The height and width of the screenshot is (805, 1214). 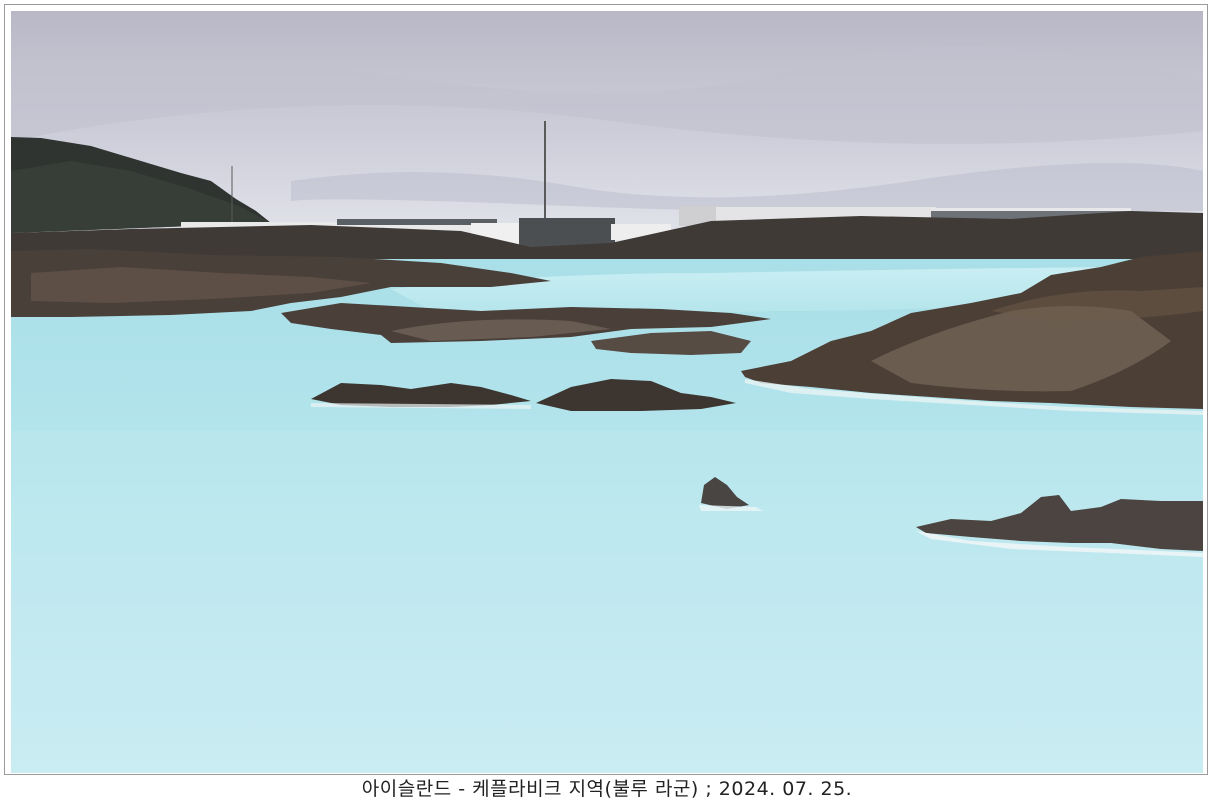 What do you see at coordinates (607, 789) in the screenshot?
I see `photo-caption: 아이슬란드 - 케플라비크 지역(불루 라군) ; 2024. 07. 25.` at bounding box center [607, 789].